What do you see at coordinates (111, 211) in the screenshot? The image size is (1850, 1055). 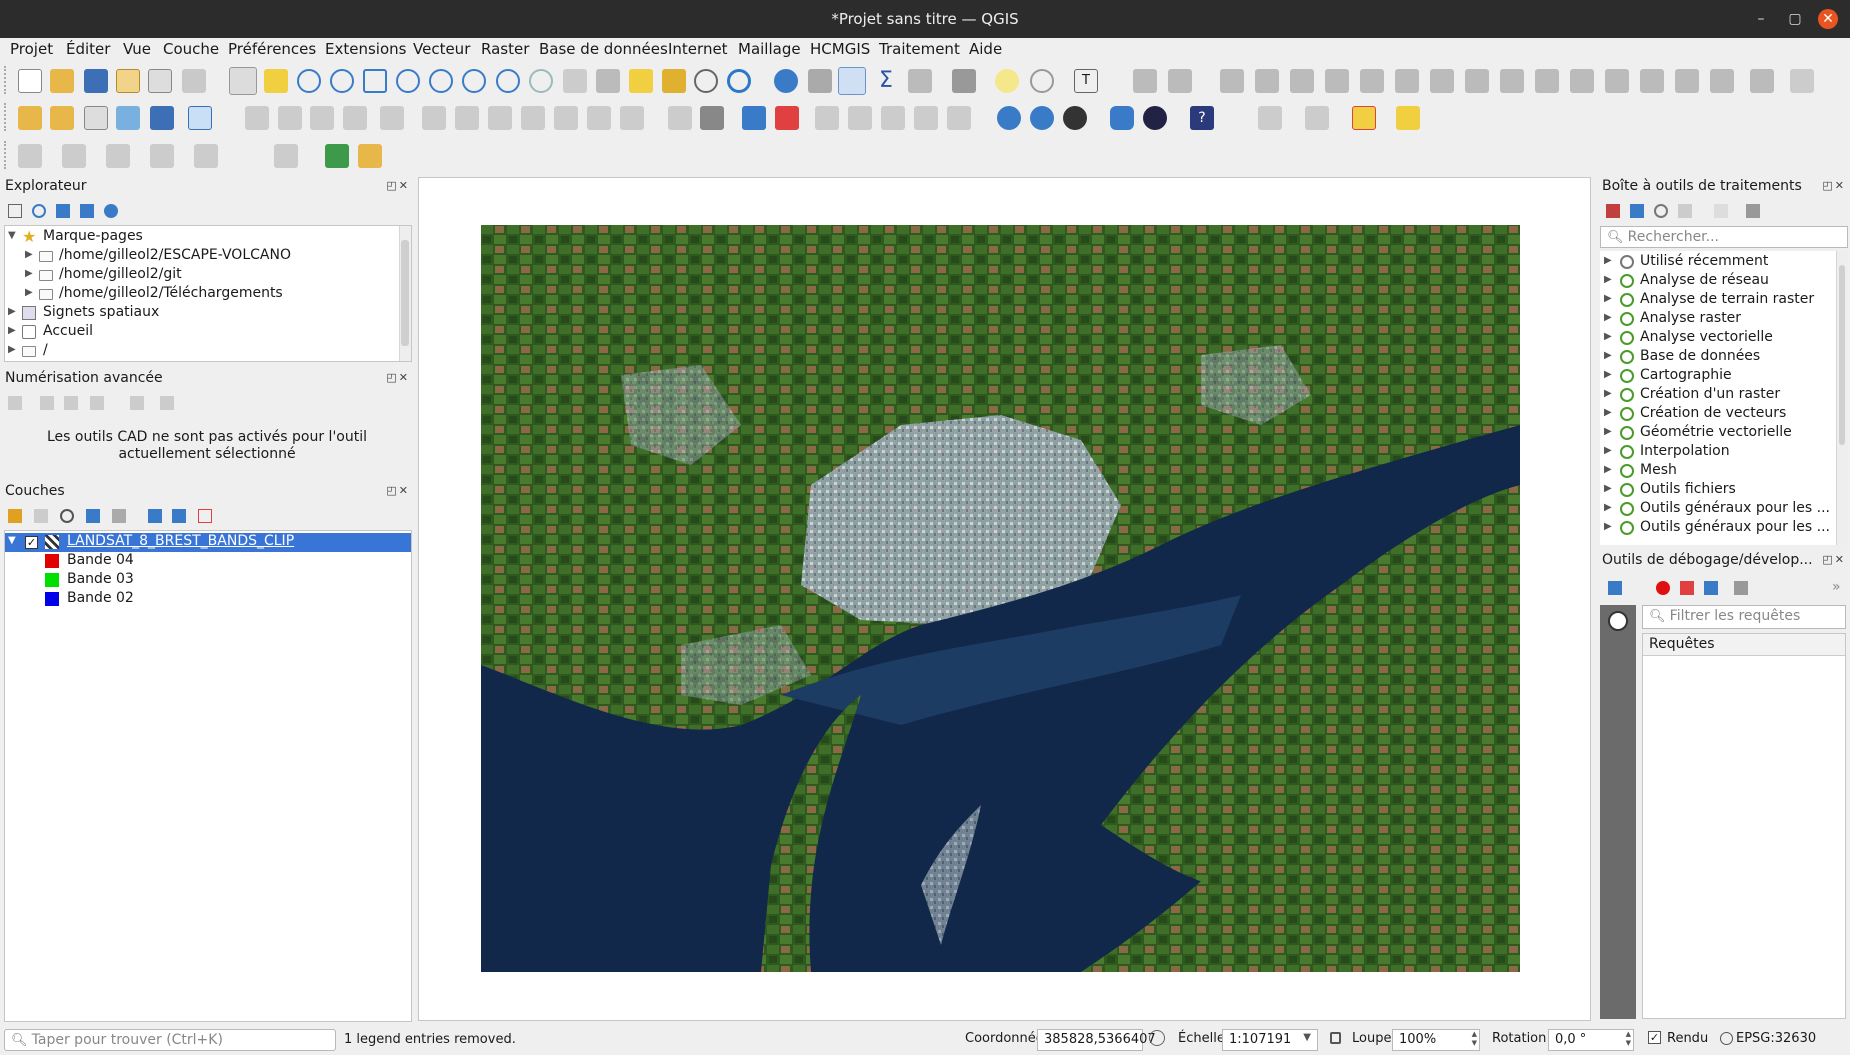 I see `properties-icon` at bounding box center [111, 211].